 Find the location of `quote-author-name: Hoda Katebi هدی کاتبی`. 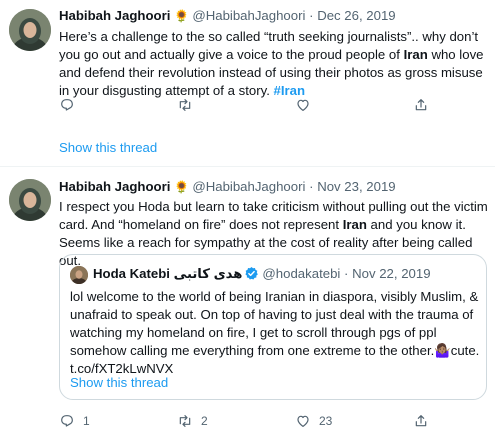

quote-author-name: Hoda Katebi هدی کاتبی is located at coordinates (167, 273).